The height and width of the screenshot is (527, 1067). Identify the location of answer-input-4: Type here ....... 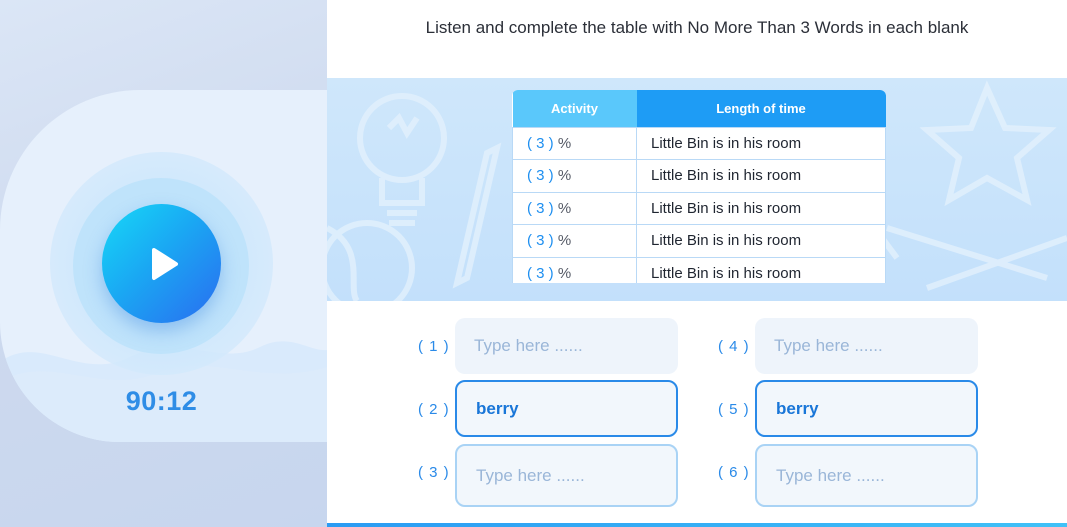
(866, 346).